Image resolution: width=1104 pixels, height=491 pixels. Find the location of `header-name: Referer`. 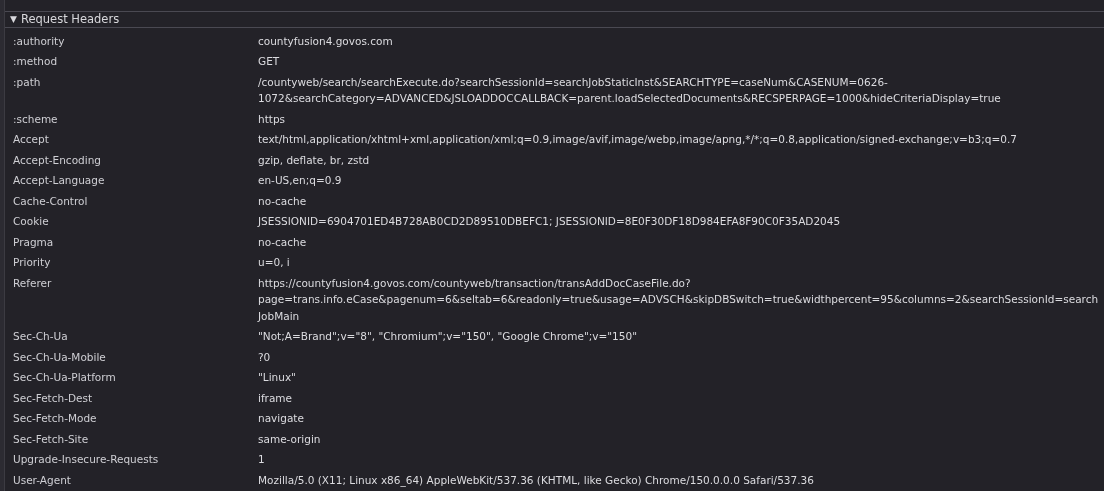

header-name: Referer is located at coordinates (33, 283).